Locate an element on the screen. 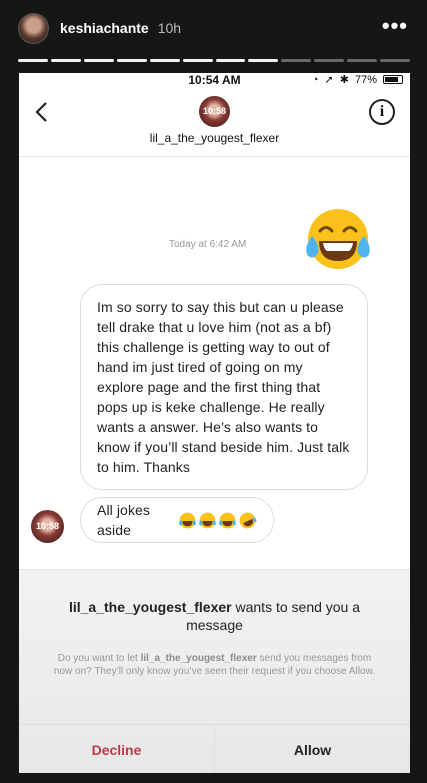  info-icon: i is located at coordinates (382, 112).